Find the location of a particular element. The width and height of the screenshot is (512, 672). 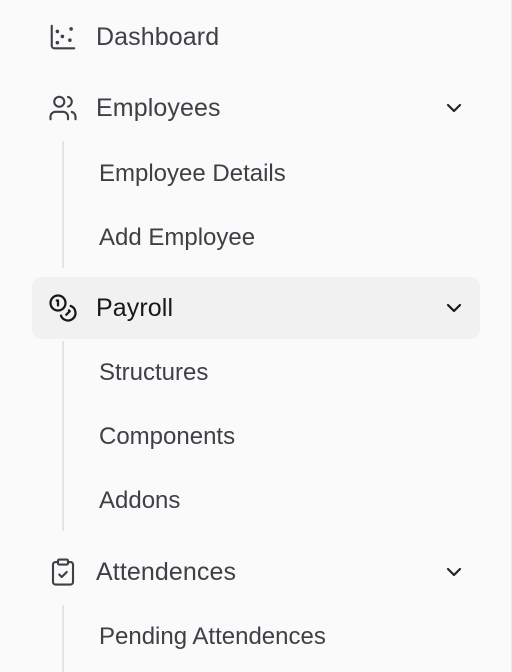

nav-item-label: Dashboard is located at coordinates (158, 36).